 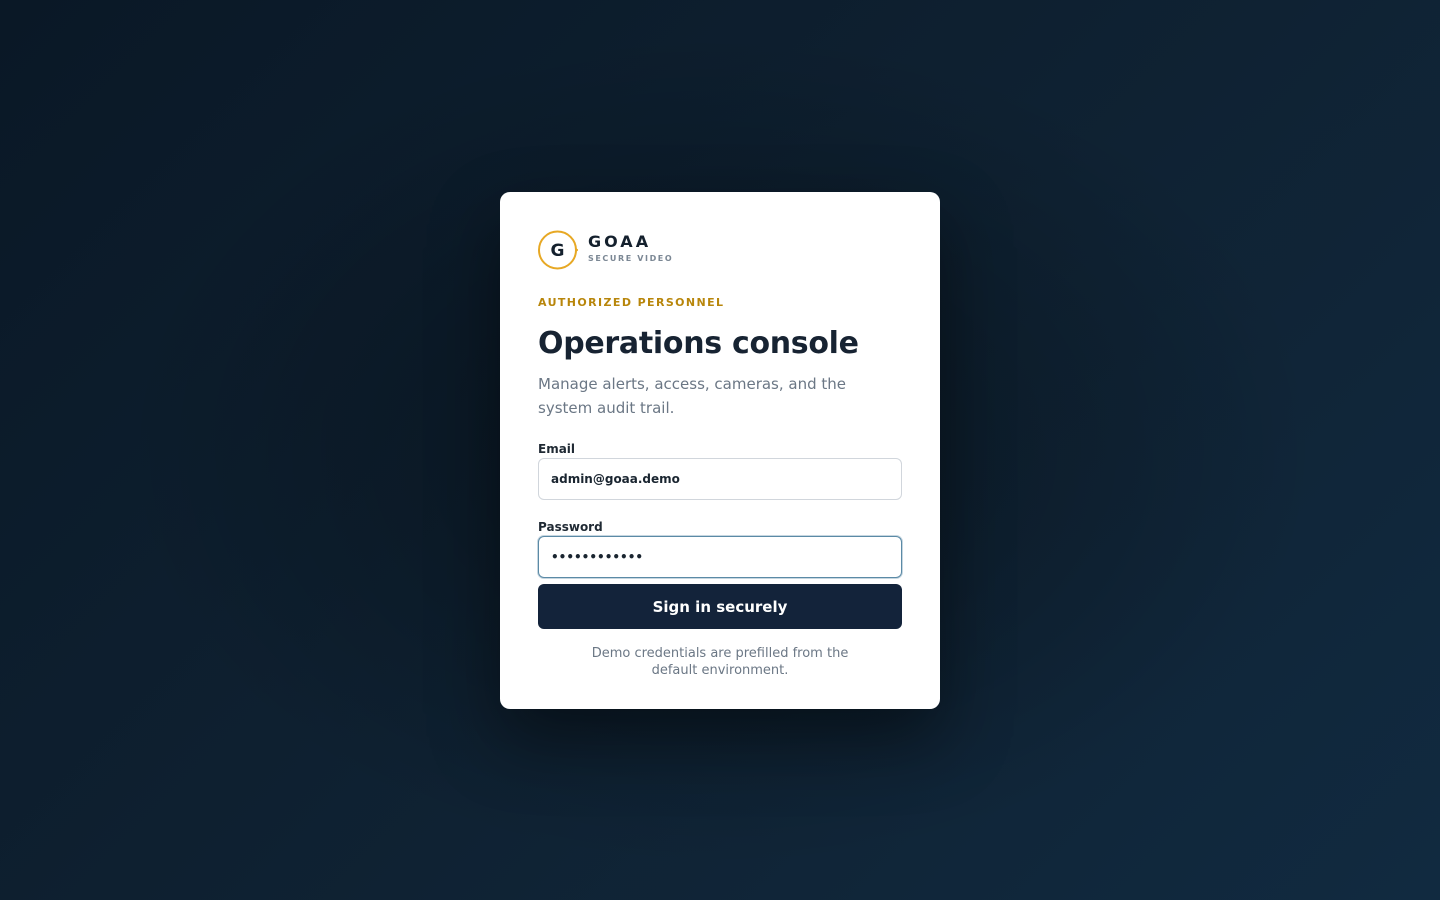 I want to click on email-field, so click(x=720, y=479).